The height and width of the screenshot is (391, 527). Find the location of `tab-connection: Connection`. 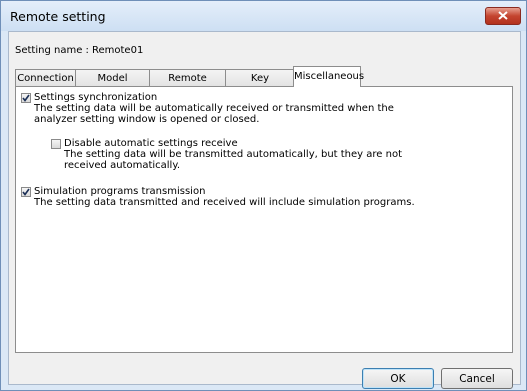

tab-connection: Connection is located at coordinates (45, 77).